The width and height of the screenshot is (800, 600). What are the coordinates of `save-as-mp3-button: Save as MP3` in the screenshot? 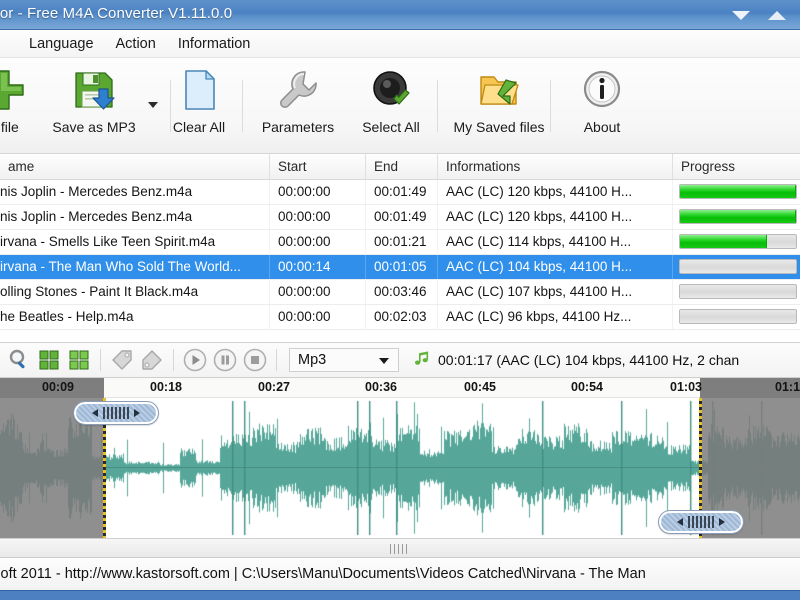 It's located at (94, 99).